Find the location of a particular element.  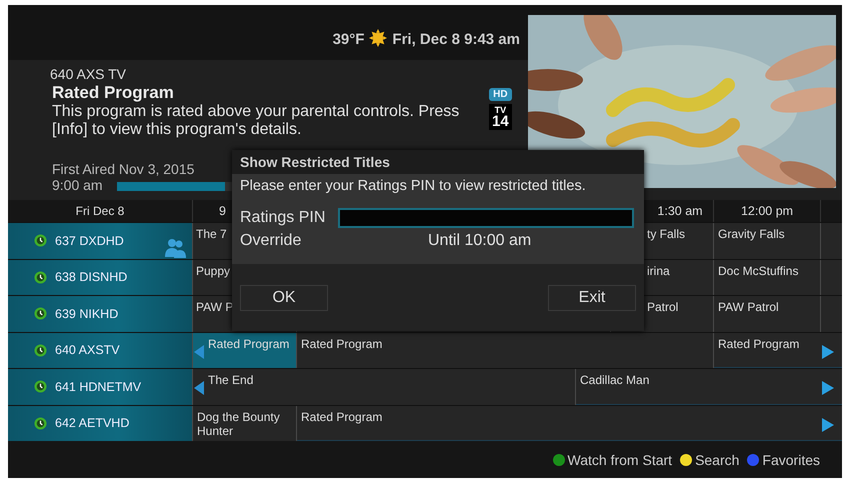

tv-rating-badge: TV 14 is located at coordinates (500, 117).